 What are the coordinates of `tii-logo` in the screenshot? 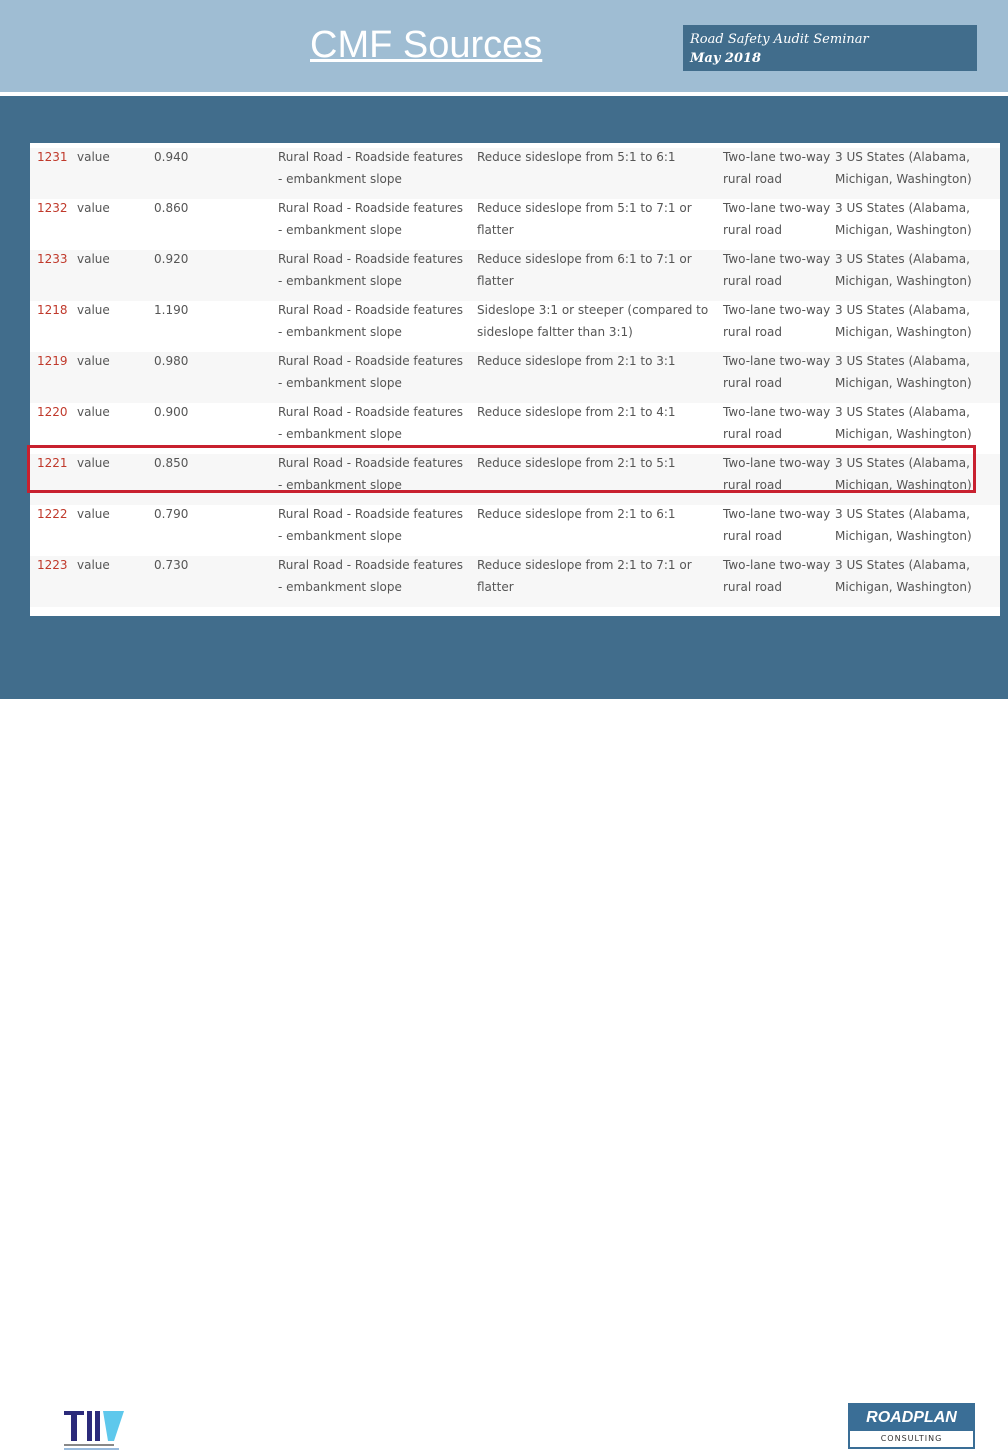 It's located at (94, 1430).